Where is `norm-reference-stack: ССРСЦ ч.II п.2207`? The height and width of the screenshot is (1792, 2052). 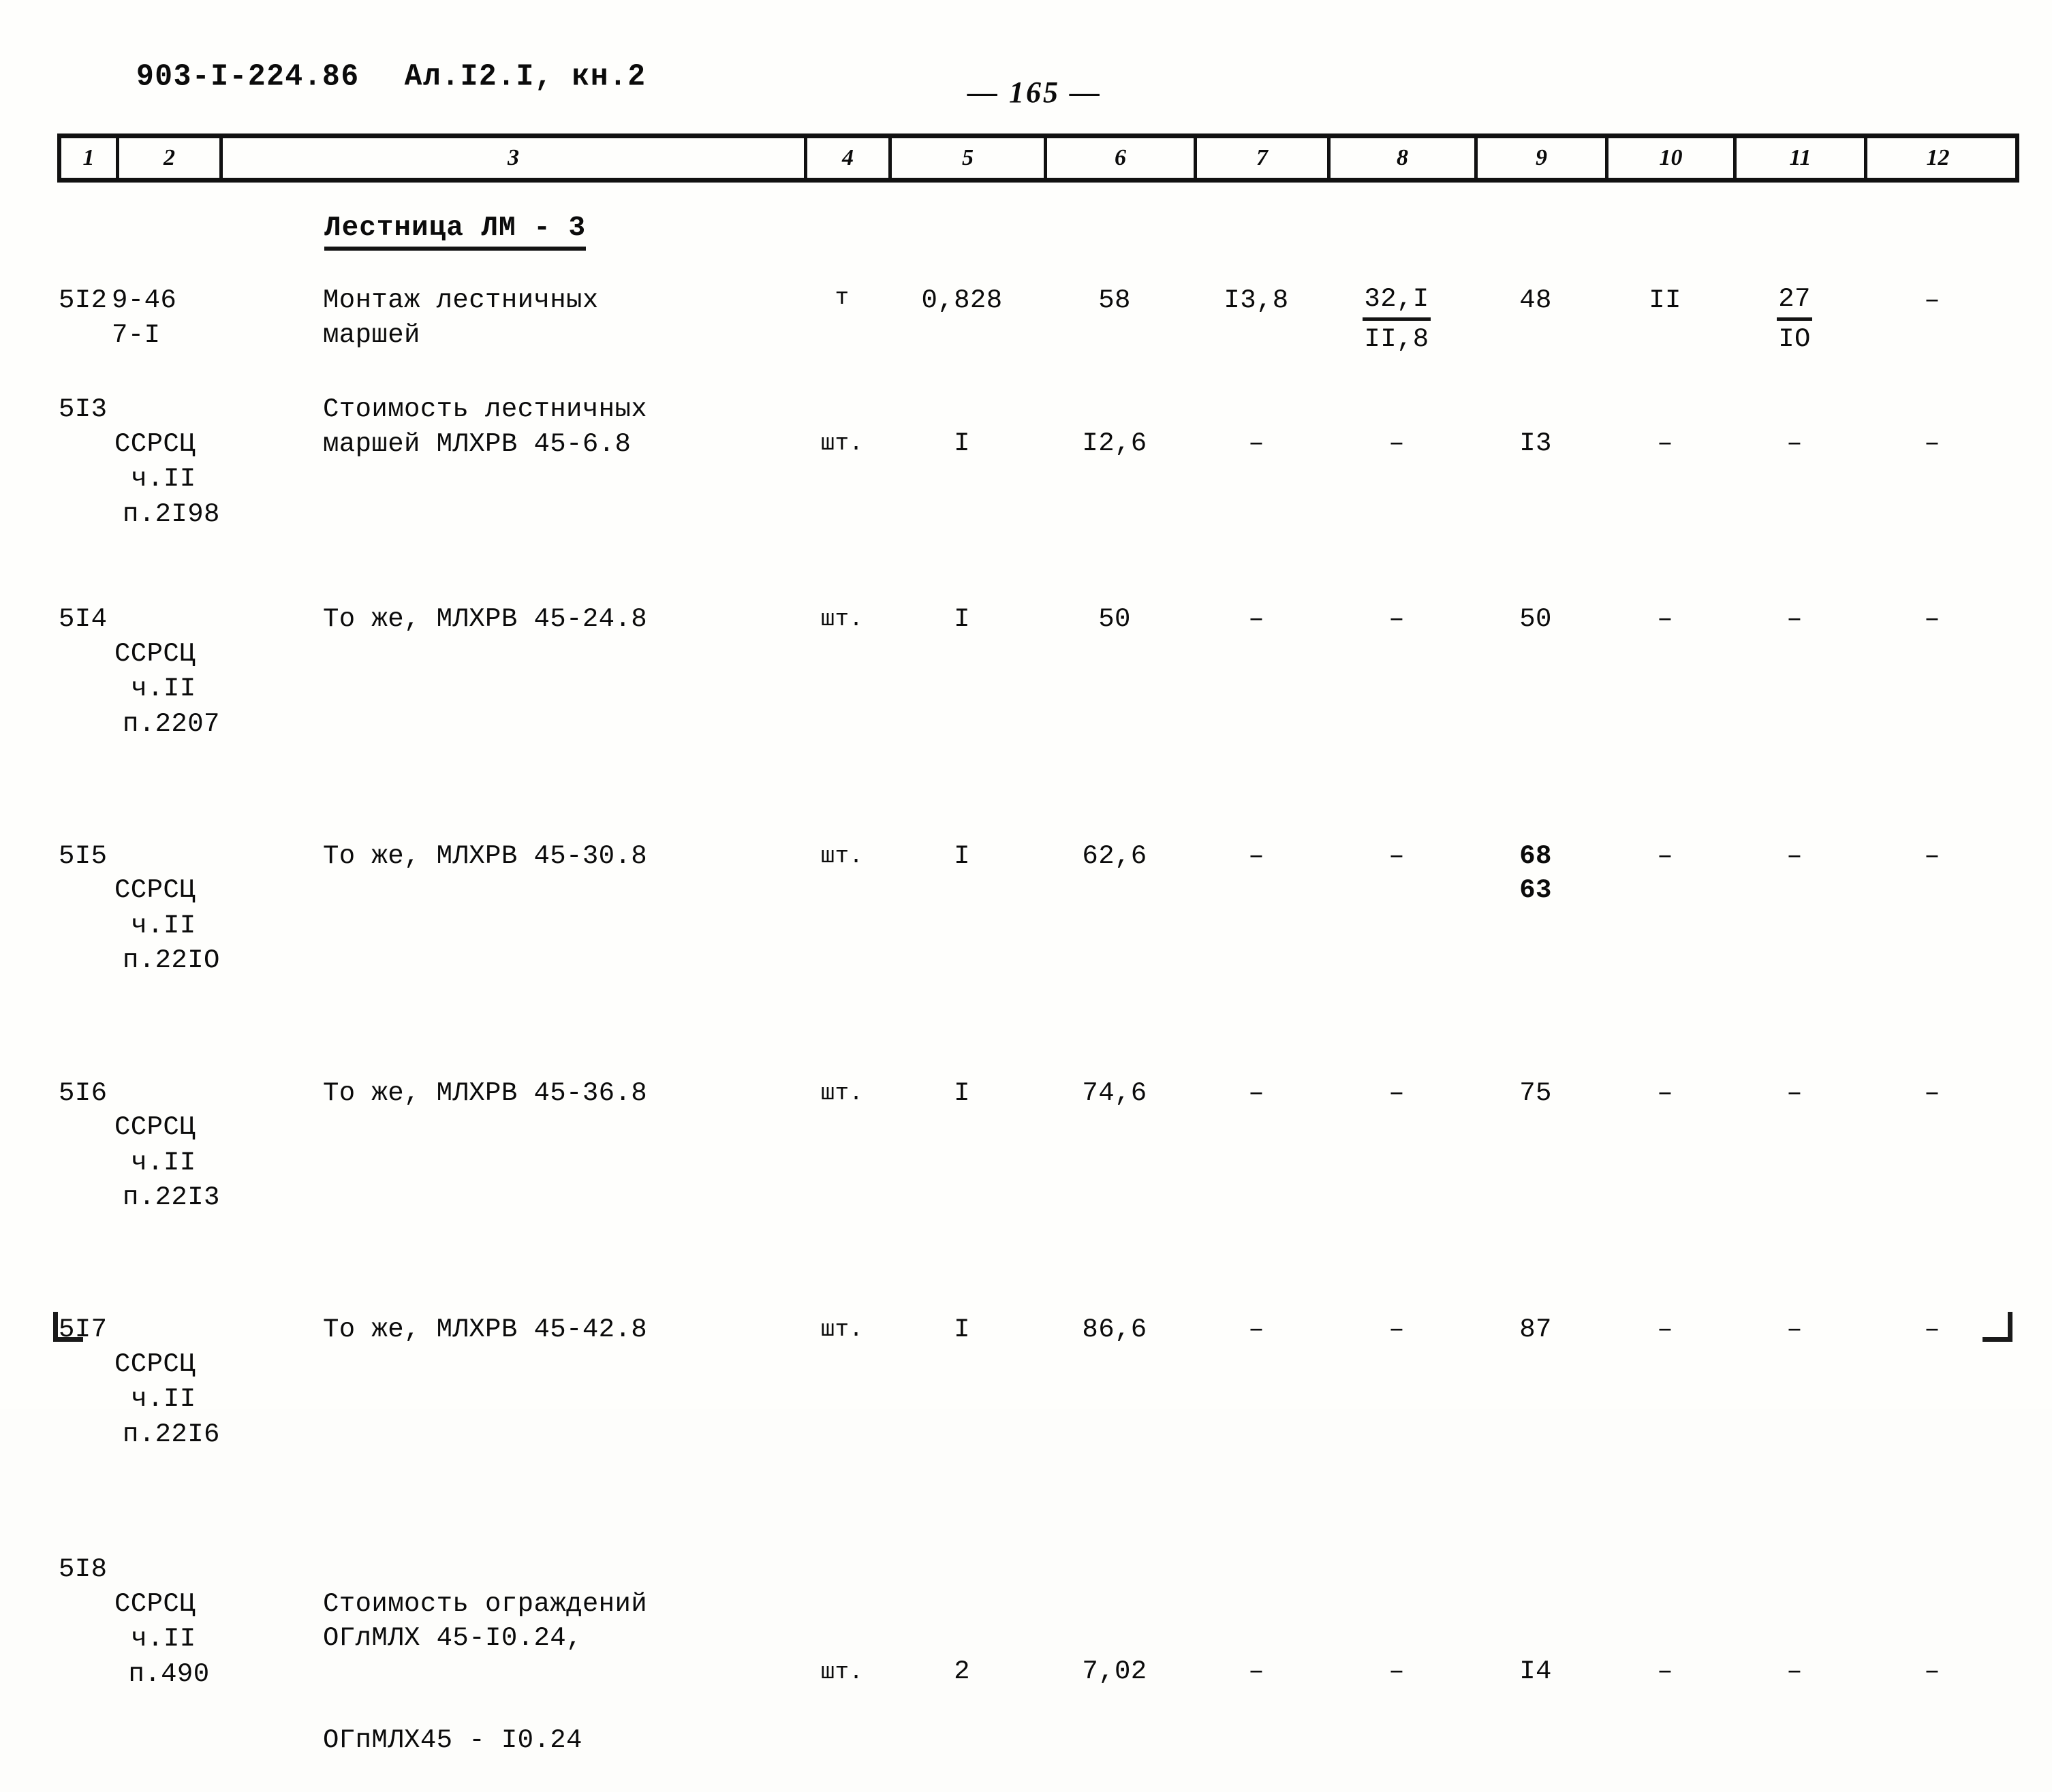
norm-reference-stack: ССРСЦ ч.II п.2207 is located at coordinates (166, 689).